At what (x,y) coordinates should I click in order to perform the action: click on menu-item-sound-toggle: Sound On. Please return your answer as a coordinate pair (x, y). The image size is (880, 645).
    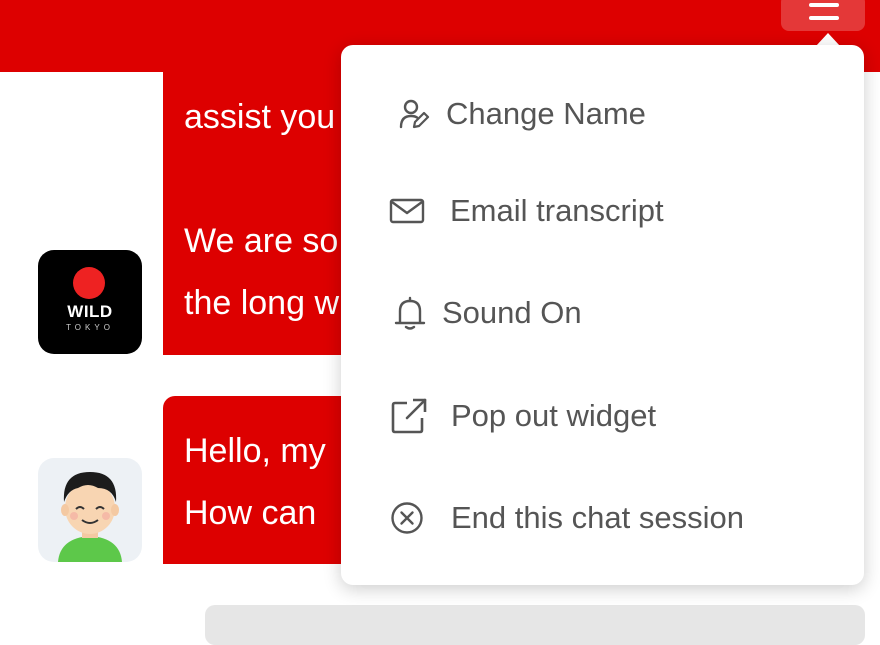
    Looking at the image, I should click on (624, 313).